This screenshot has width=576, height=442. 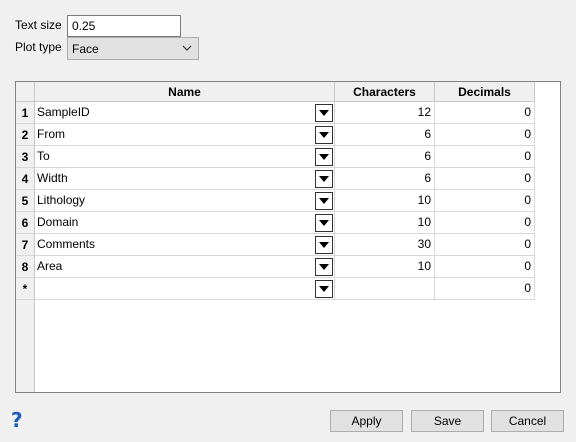 I want to click on row-header: 1, so click(x=25, y=113).